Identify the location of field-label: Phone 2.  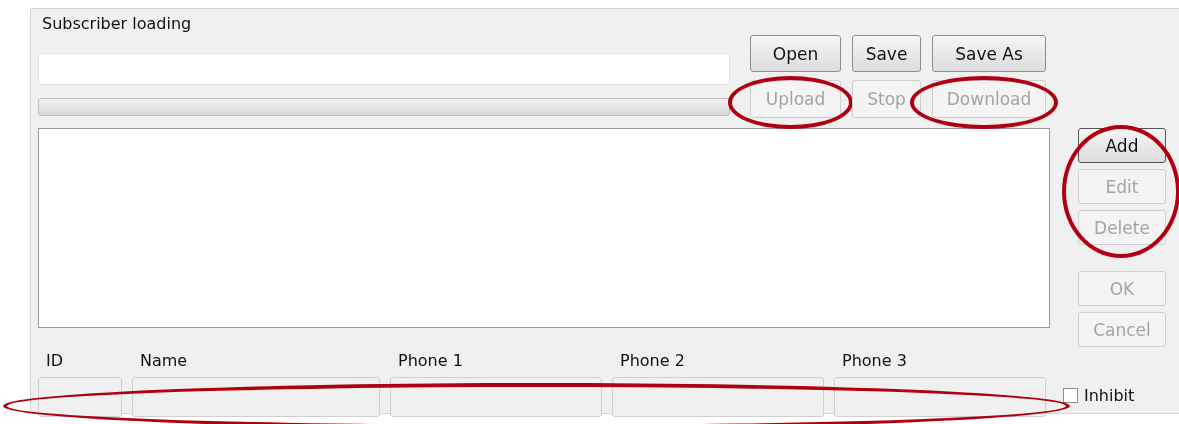
(652, 361).